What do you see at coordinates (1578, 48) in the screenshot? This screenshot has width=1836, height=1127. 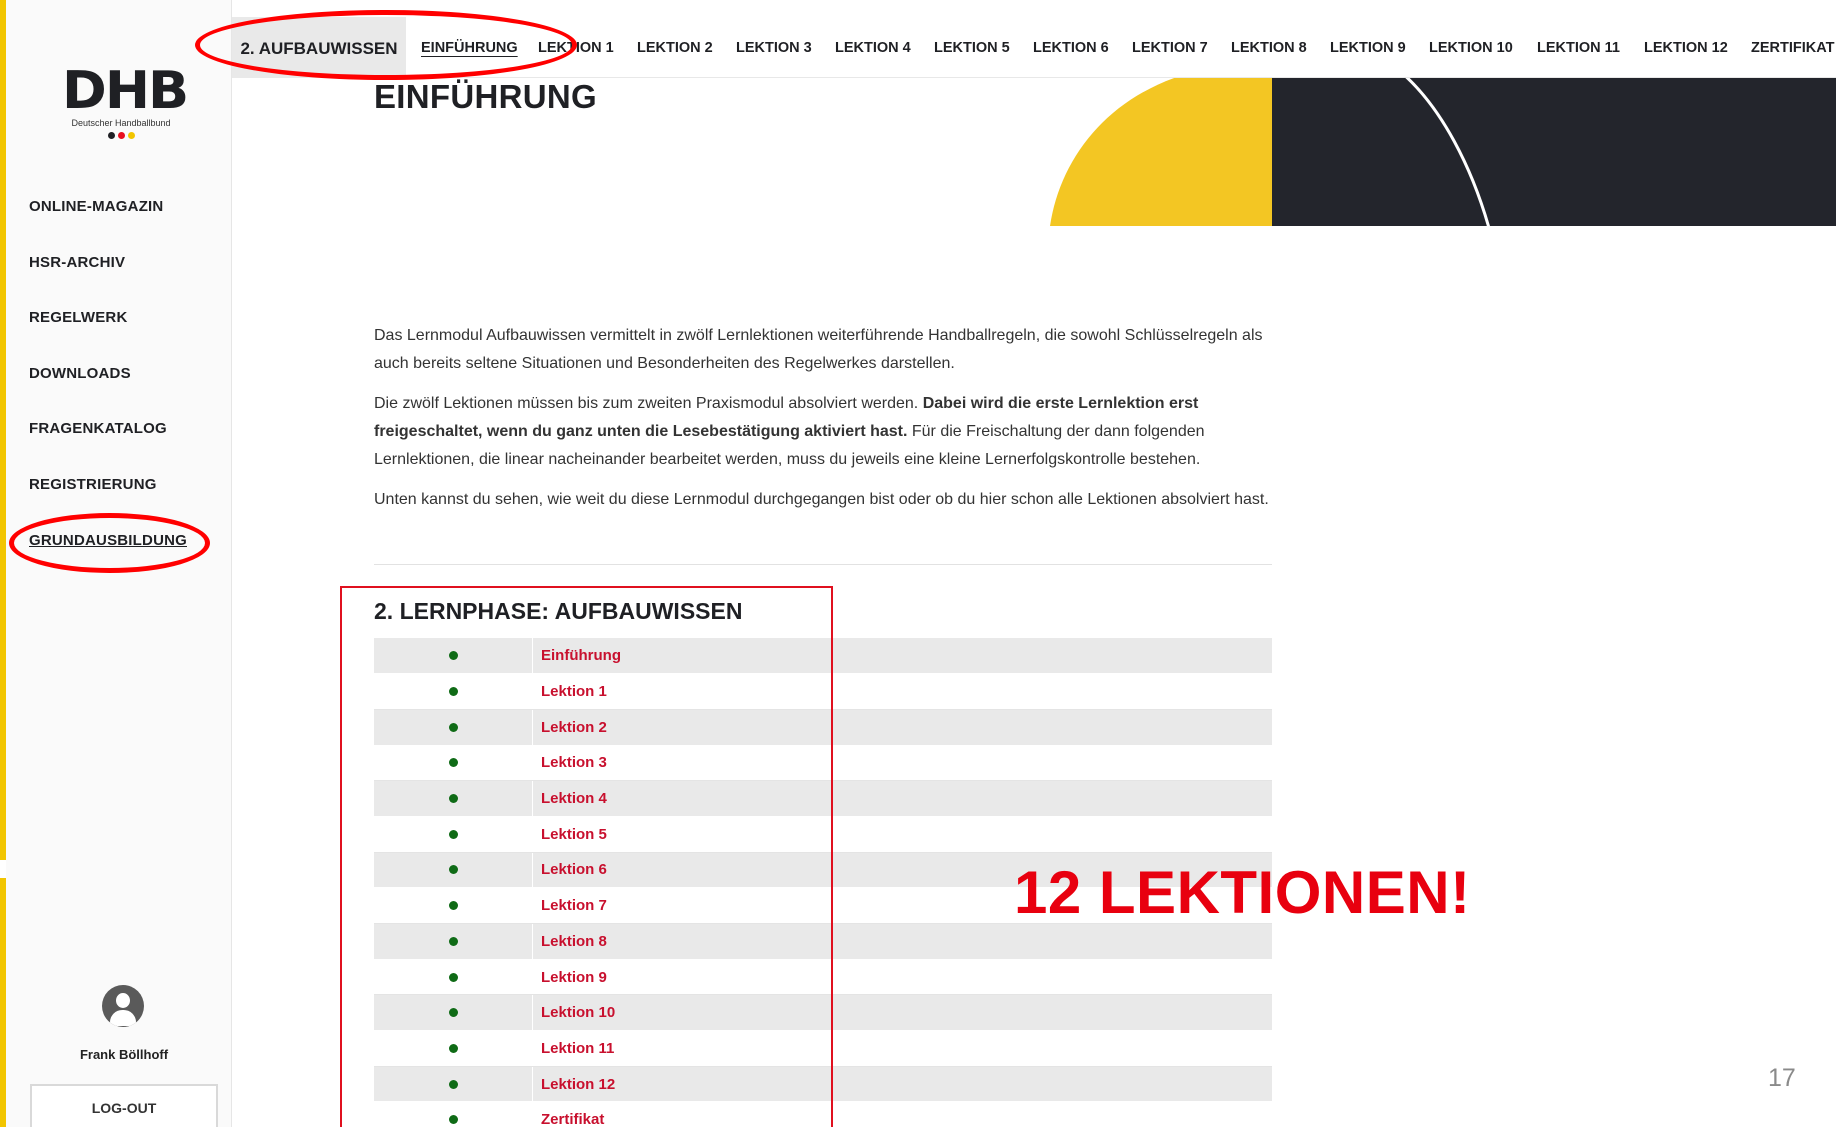 I see `tab-lektion-11: LEKTION 11` at bounding box center [1578, 48].